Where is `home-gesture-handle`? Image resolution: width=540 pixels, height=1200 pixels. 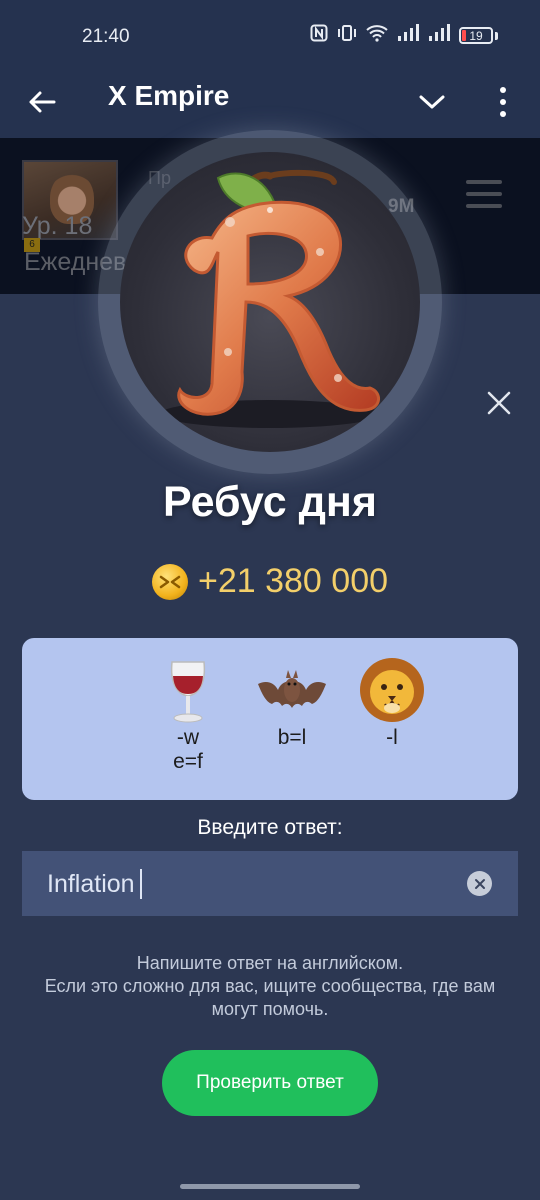
home-gesture-handle is located at coordinates (270, 1186).